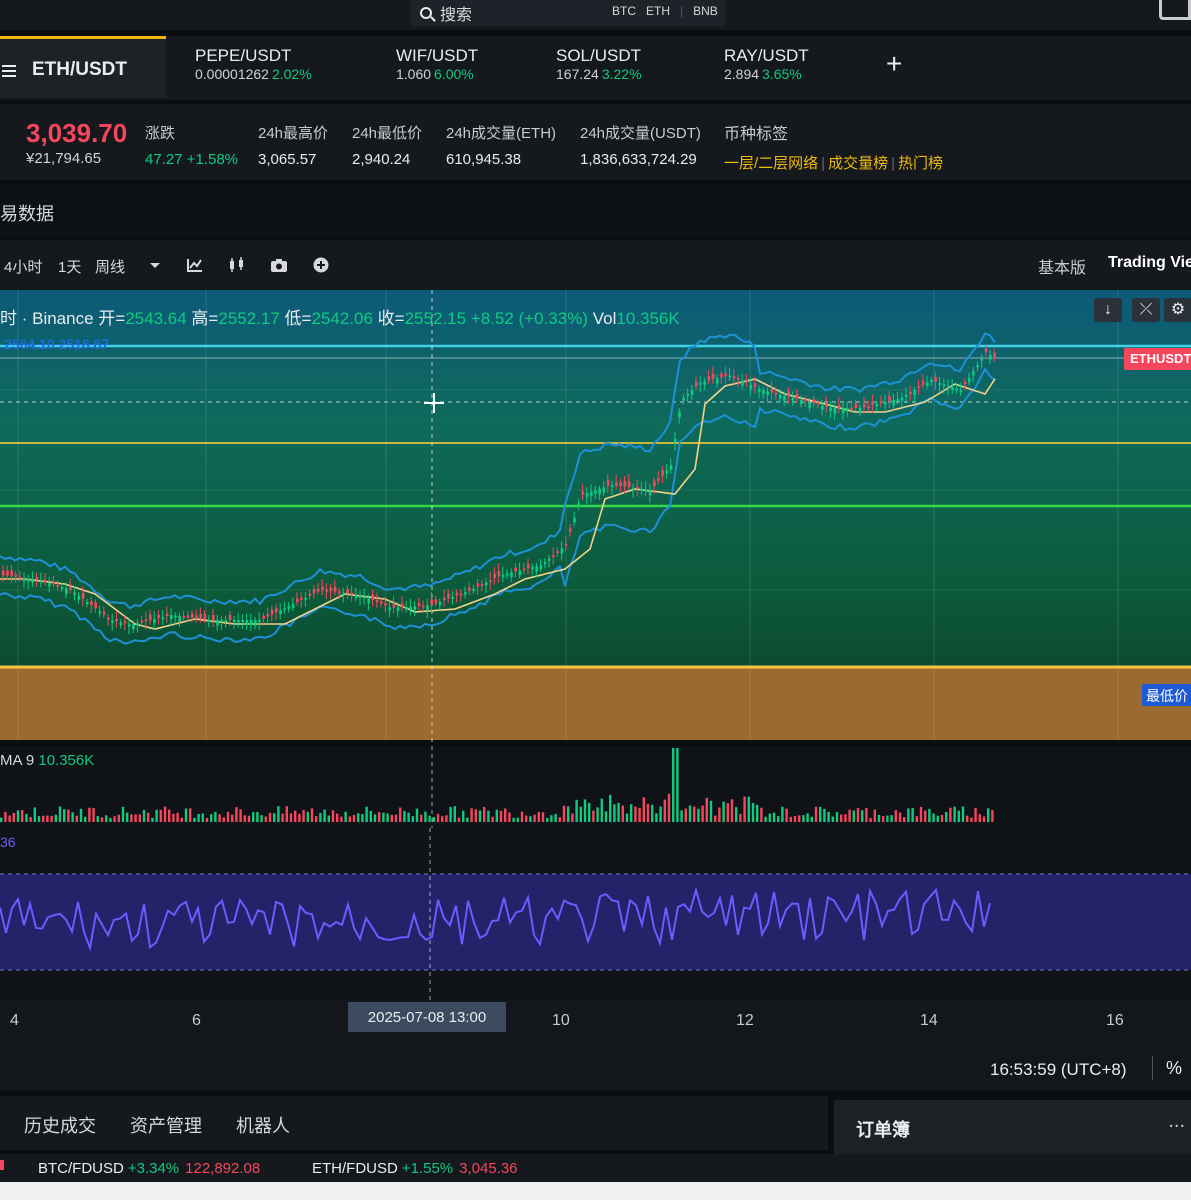 This screenshot has height=1200, width=1191. I want to click on camera-icon, so click(279, 265).